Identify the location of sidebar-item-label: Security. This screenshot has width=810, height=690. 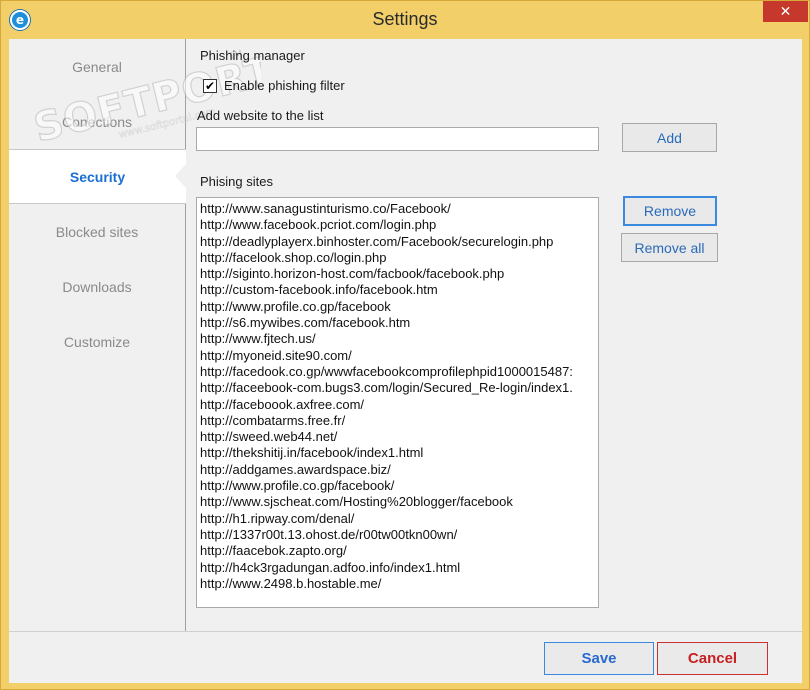
(97, 176).